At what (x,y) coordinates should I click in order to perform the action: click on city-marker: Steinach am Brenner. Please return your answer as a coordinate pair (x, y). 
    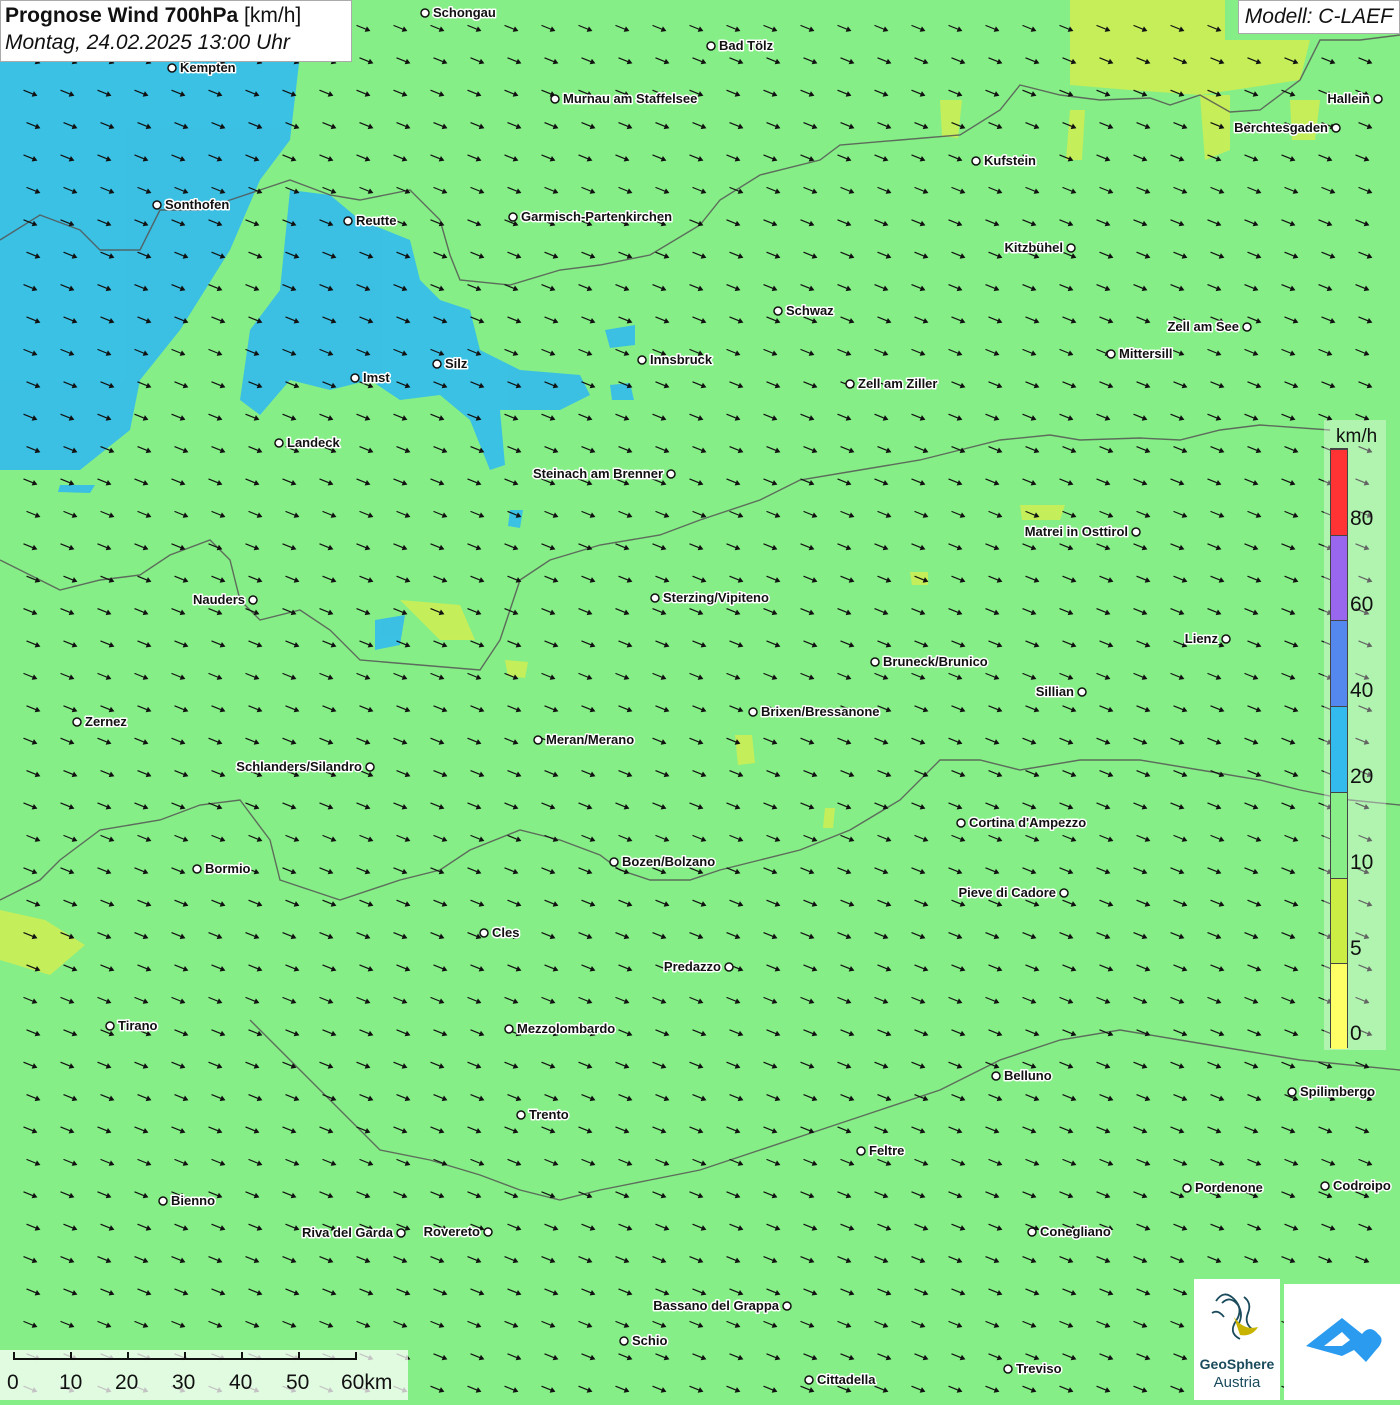
    Looking at the image, I should click on (603, 474).